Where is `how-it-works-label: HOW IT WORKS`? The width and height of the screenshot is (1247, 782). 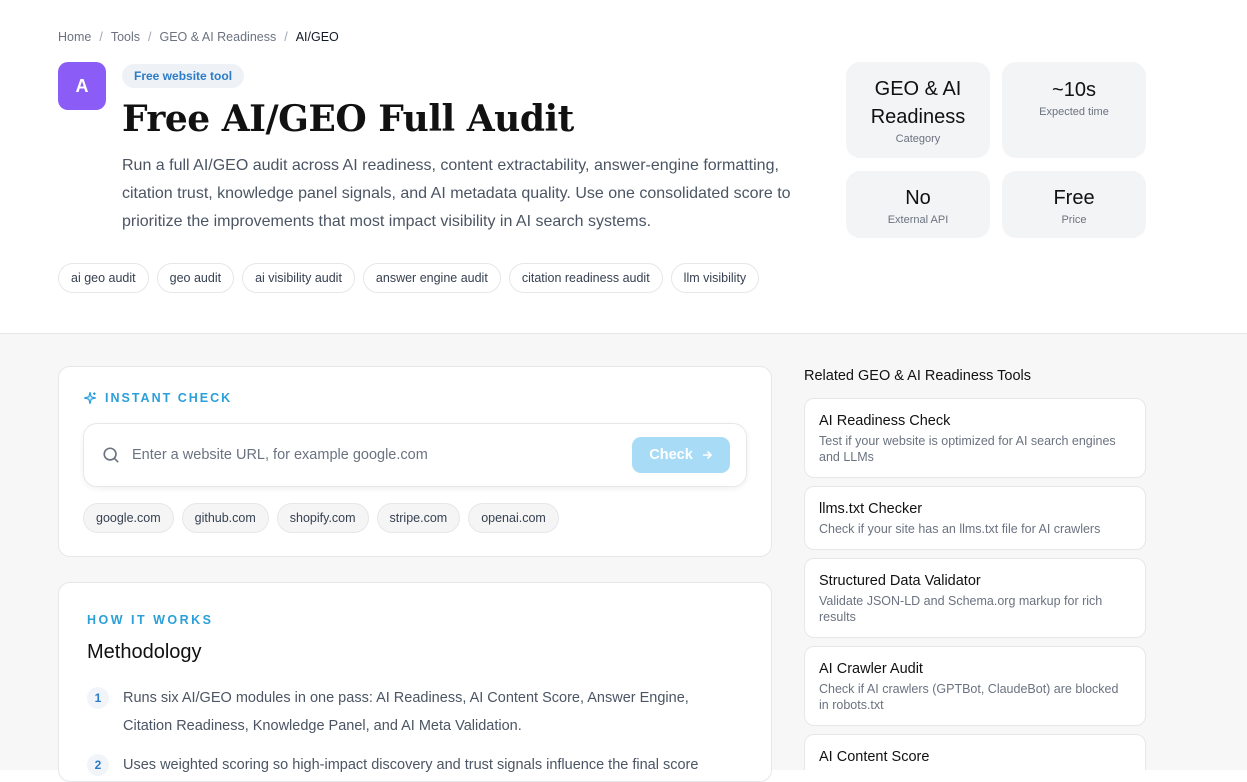
how-it-works-label: HOW IT WORKS is located at coordinates (150, 620).